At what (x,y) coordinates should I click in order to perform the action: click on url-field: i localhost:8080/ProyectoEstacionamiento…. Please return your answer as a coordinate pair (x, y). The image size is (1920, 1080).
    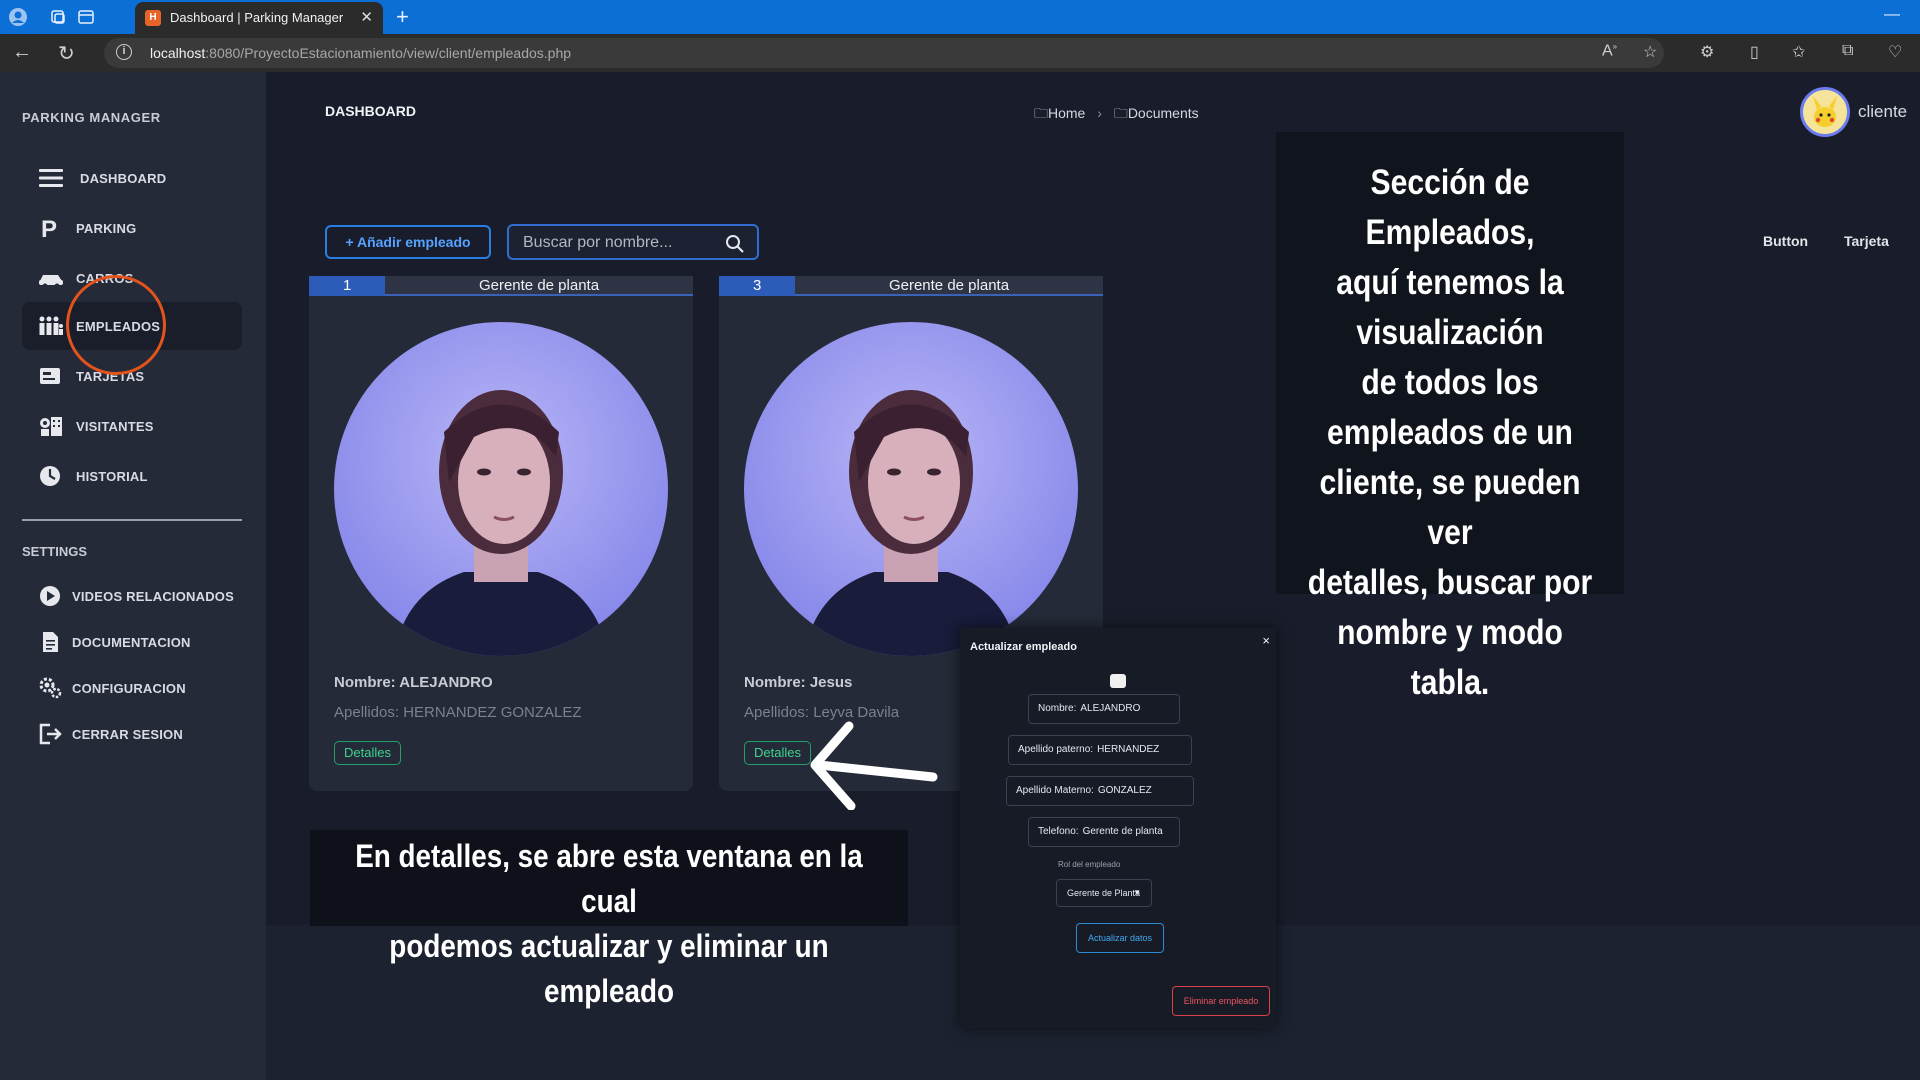
    Looking at the image, I should click on (884, 53).